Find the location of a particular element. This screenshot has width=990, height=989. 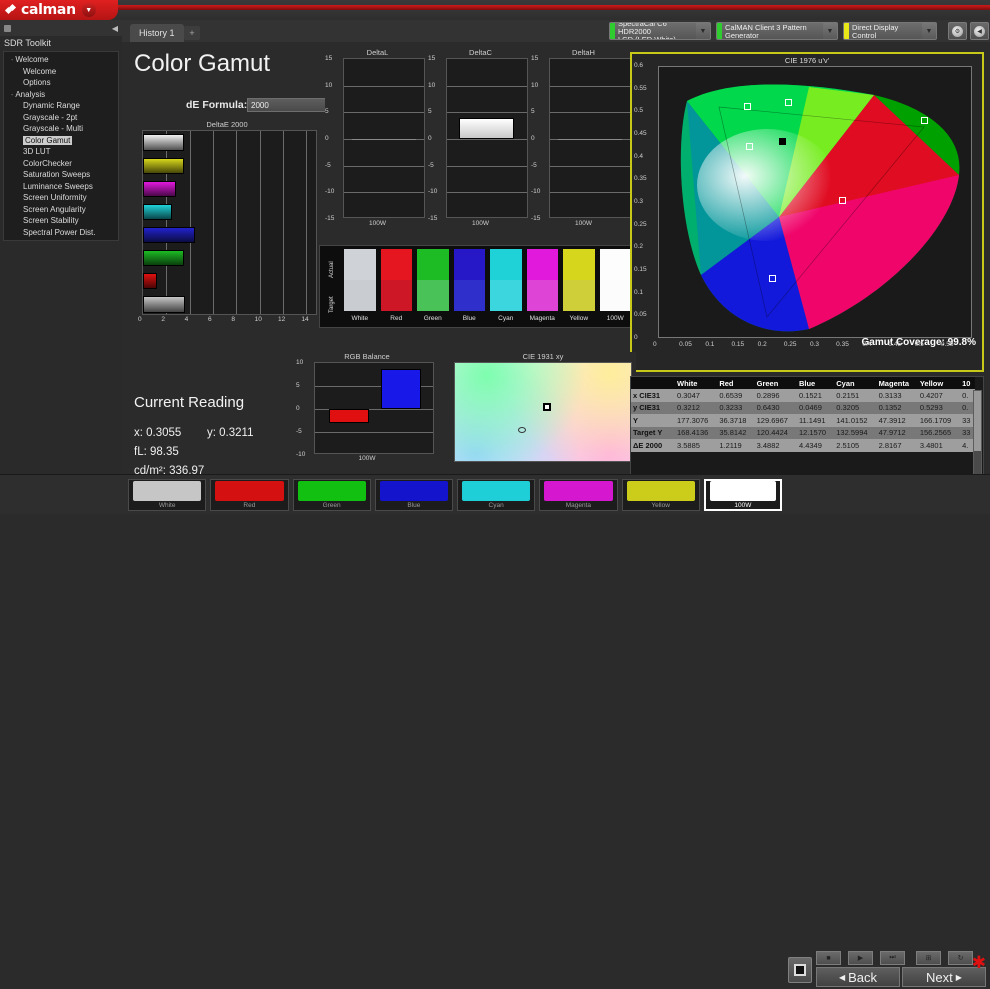

bottom-swatch-blue: Blue is located at coordinates (413, 495).